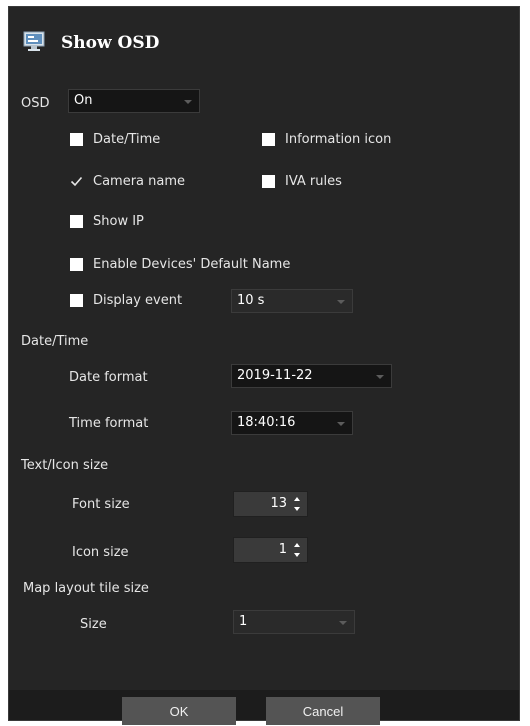 The width and height of the screenshot is (530, 726). I want to click on dialog-footer, so click(264, 705).